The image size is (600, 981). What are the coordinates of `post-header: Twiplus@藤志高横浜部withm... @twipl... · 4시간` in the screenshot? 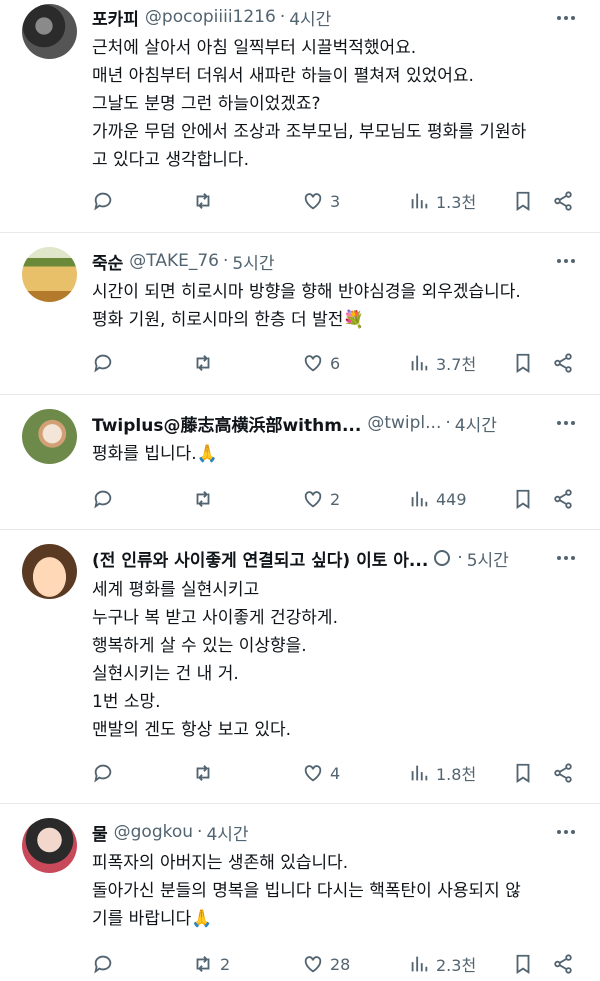 It's located at (322, 423).